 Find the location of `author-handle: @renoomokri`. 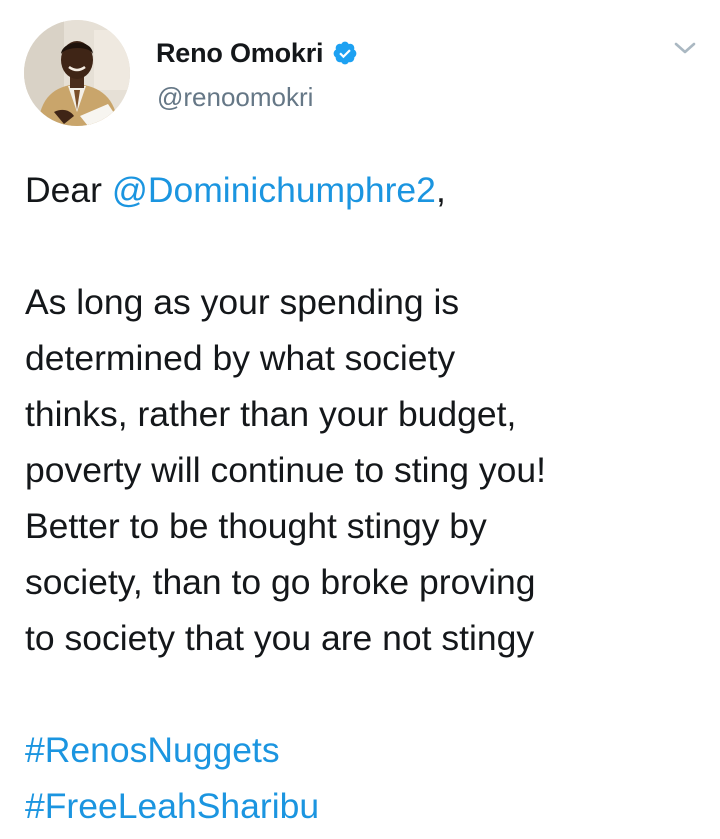

author-handle: @renoomokri is located at coordinates (235, 97).